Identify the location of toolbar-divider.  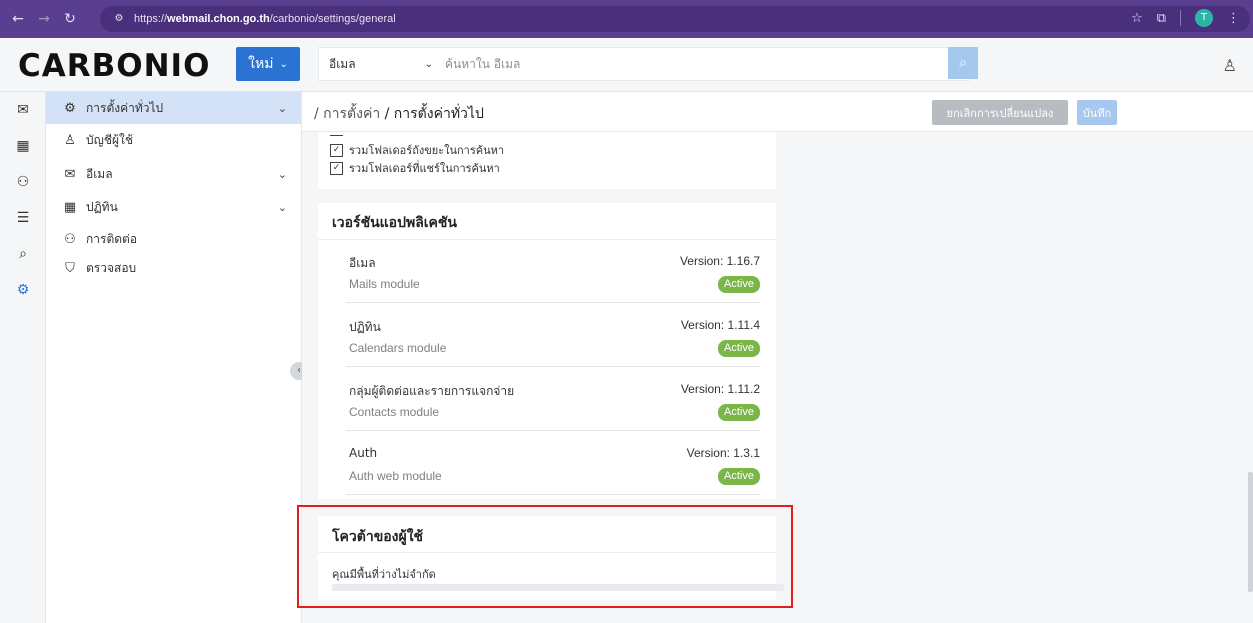
(1180, 18).